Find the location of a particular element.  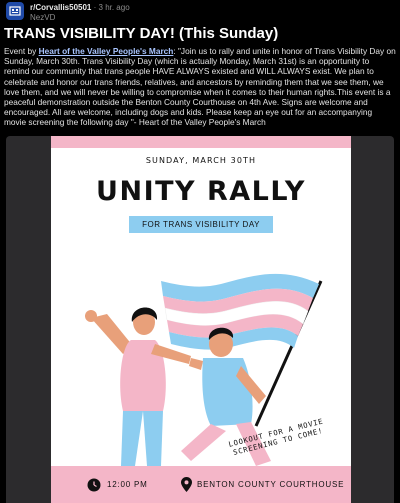

clock-icon is located at coordinates (94, 485).